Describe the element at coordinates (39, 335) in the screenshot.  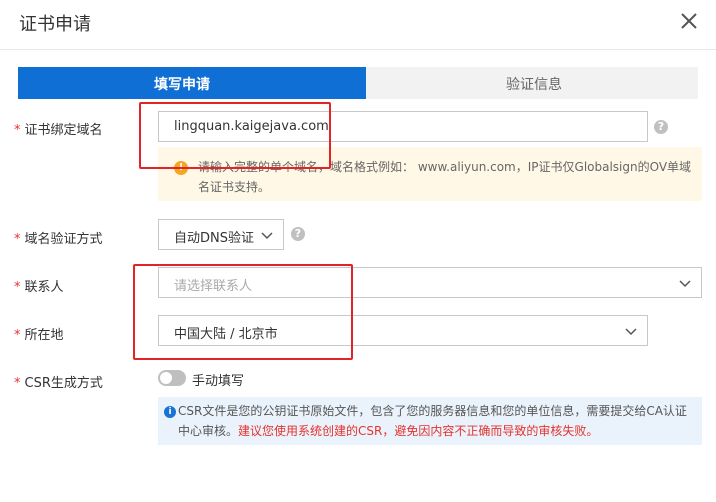
I see `location-label: * 所在地` at that location.